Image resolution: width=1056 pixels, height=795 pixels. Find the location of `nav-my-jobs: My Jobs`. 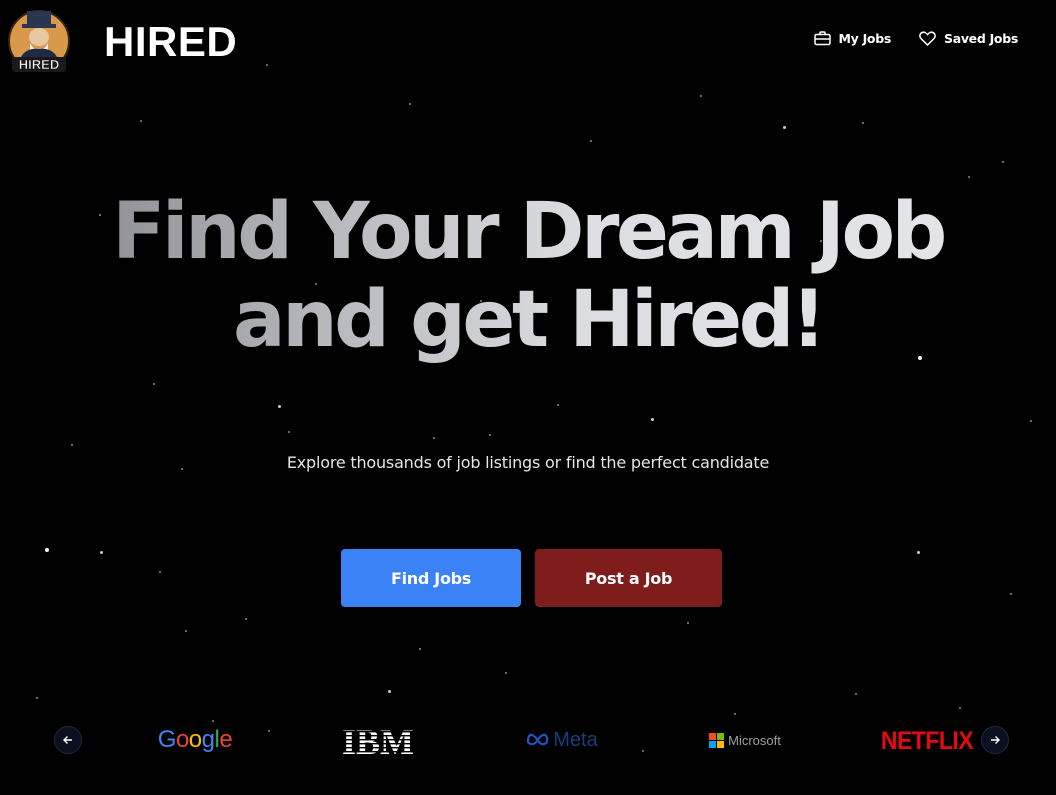

nav-my-jobs: My Jobs is located at coordinates (852, 38).